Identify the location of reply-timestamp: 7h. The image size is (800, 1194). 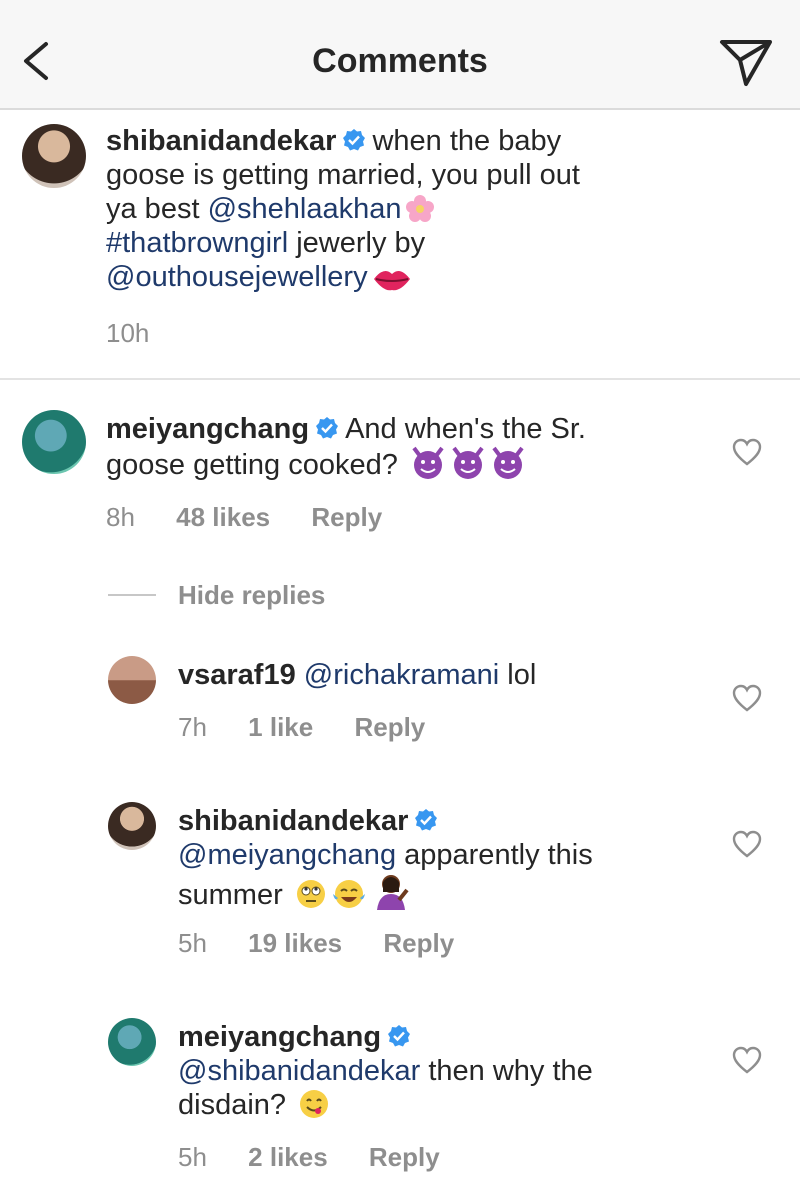
(192, 727).